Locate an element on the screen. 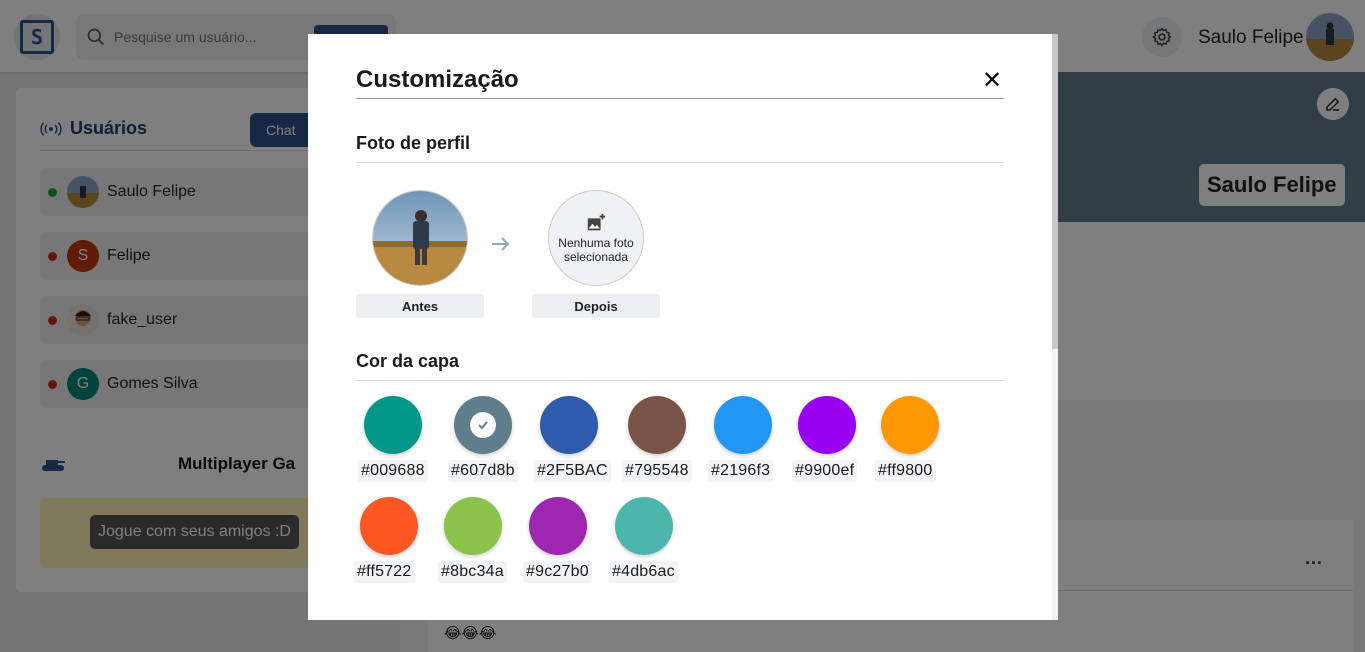  no-photo-text: Nenhuma foto selecionada is located at coordinates (596, 250).